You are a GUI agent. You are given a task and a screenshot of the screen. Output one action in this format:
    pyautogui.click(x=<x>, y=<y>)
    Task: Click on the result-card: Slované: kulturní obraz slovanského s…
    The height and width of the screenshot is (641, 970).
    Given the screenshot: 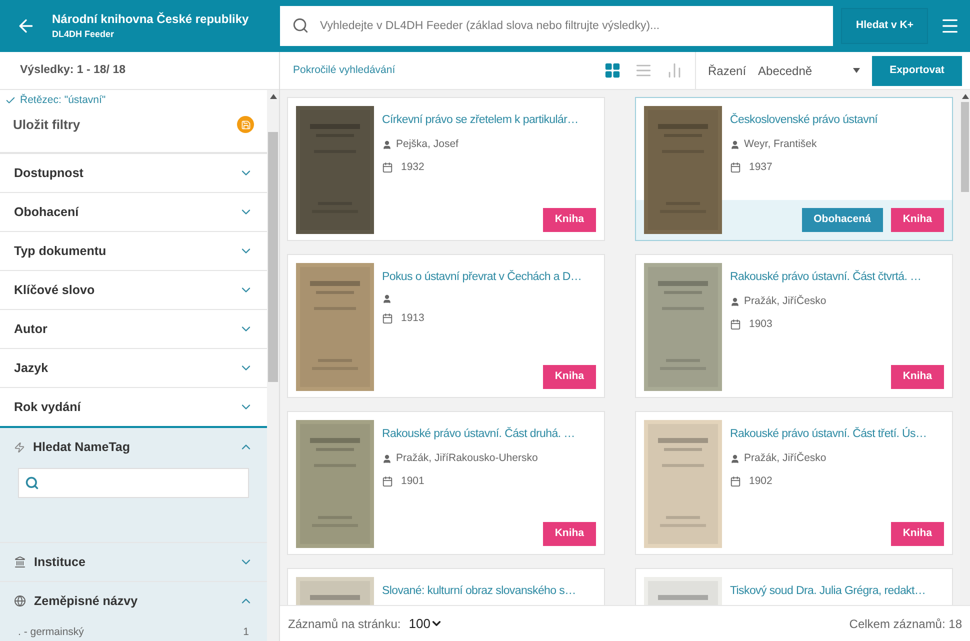 What is the action you would take?
    pyautogui.click(x=446, y=586)
    